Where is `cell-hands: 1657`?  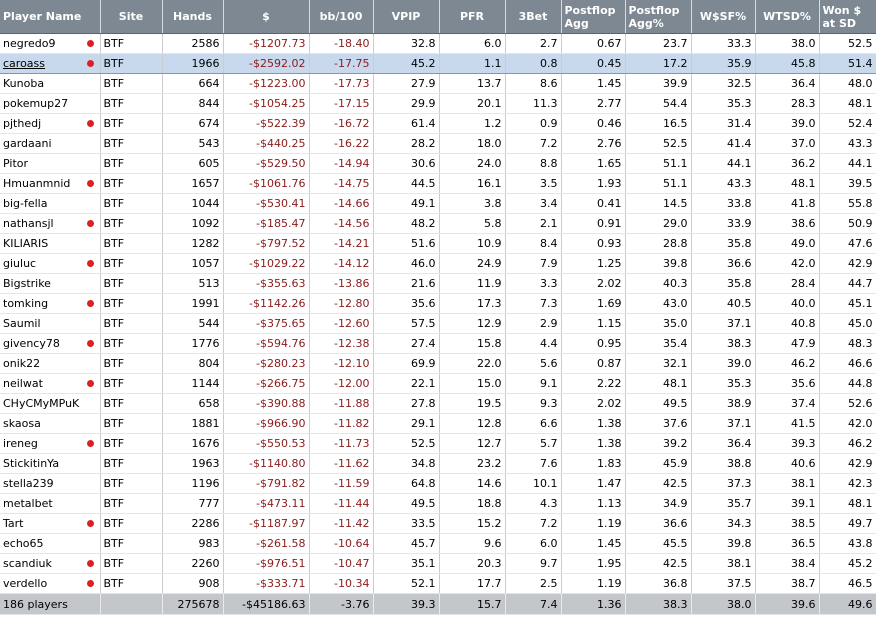
cell-hands: 1657 is located at coordinates (193, 183).